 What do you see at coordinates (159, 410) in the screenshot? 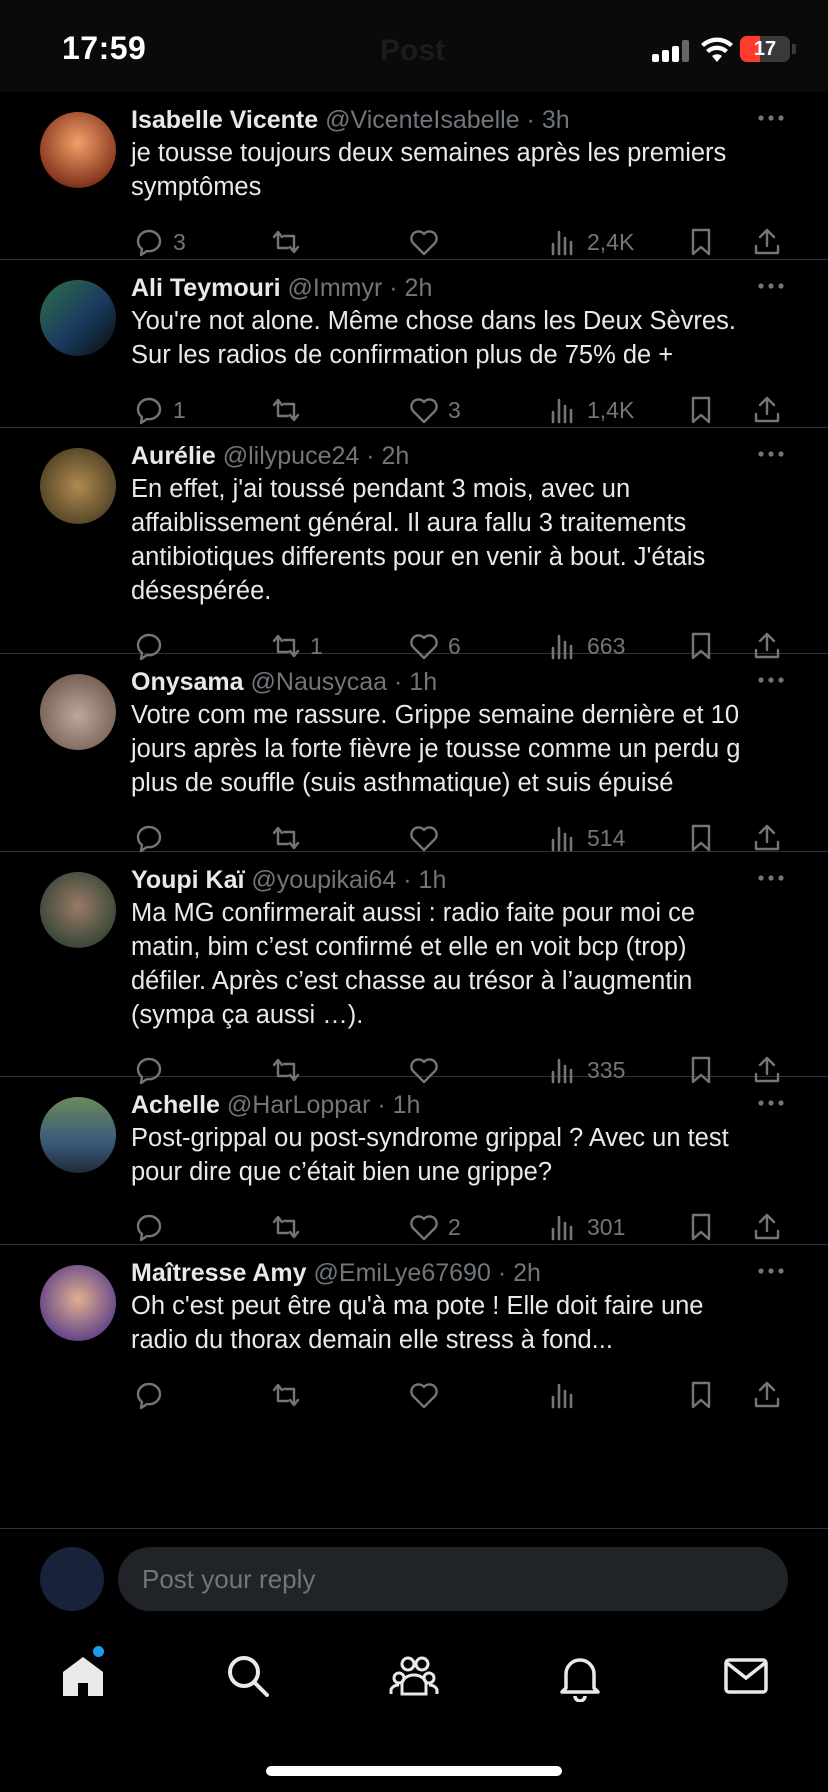
I see `reply-button: 1` at bounding box center [159, 410].